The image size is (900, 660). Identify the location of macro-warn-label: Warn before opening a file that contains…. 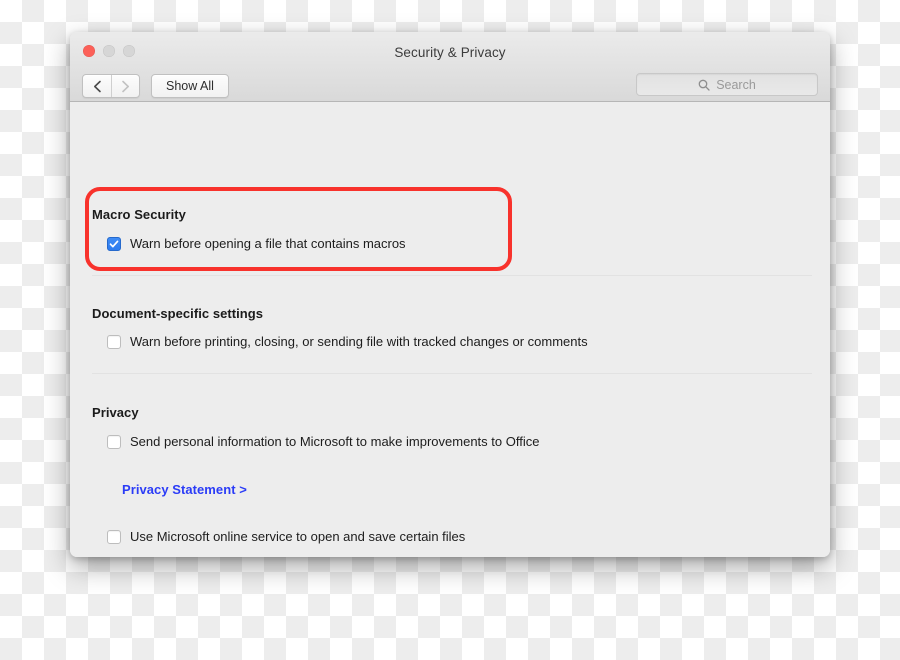
(268, 243).